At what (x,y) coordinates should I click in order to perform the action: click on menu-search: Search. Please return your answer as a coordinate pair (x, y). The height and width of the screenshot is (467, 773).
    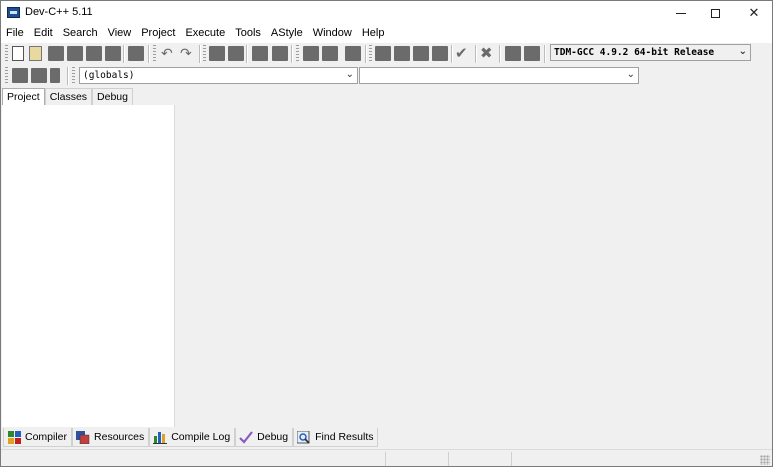
    Looking at the image, I should click on (80, 34).